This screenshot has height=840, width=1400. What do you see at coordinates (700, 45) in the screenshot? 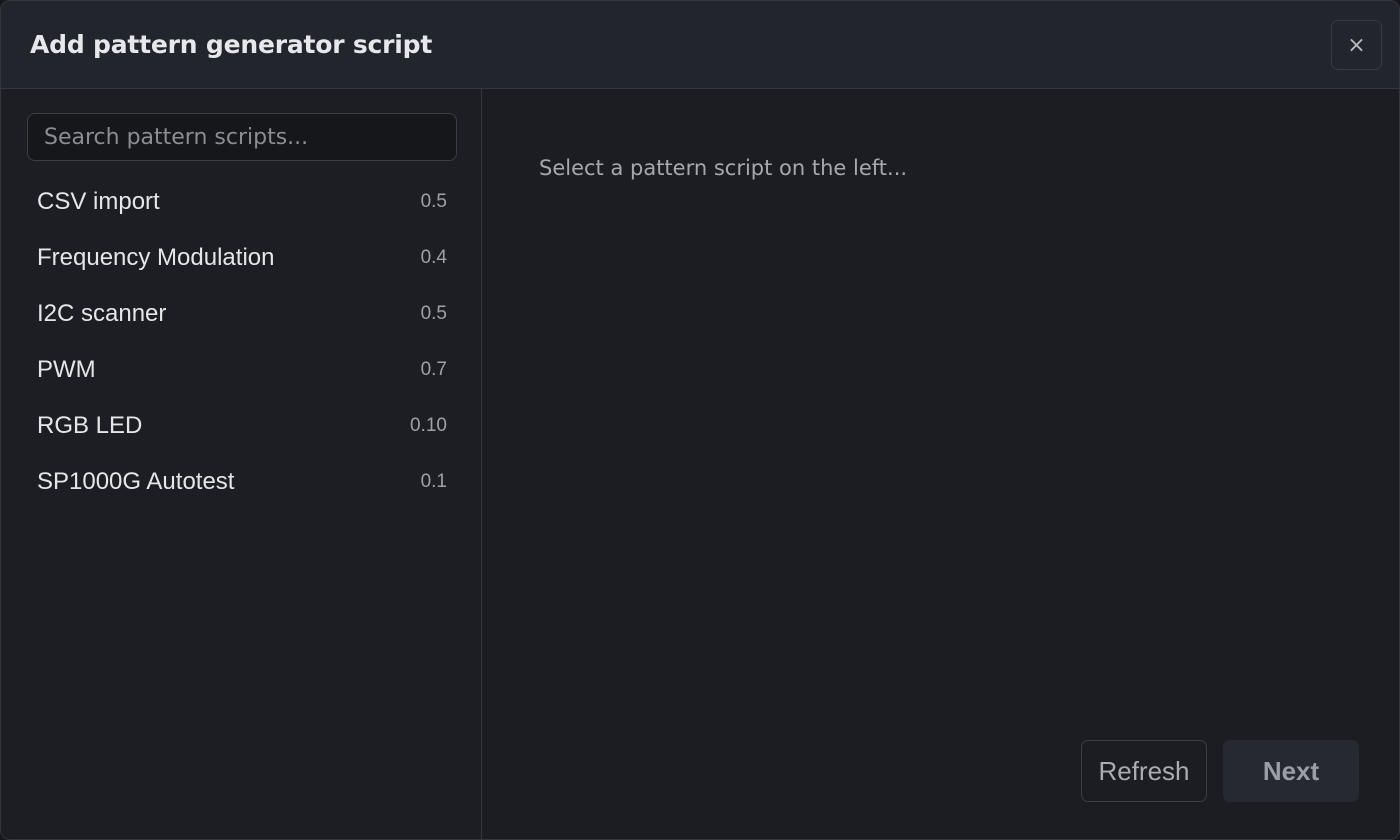
I see `dialog-header: Add pattern generator script ×` at bounding box center [700, 45].